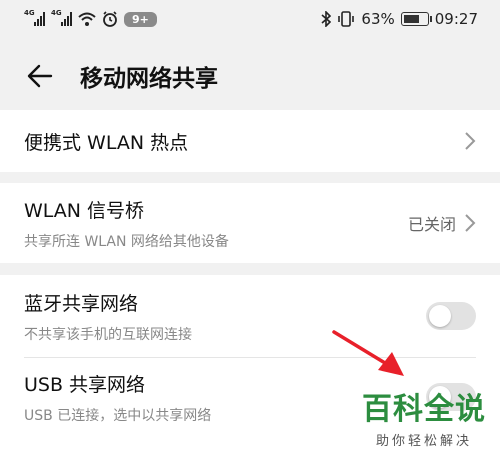 The height and width of the screenshot is (459, 500). Describe the element at coordinates (368, 353) in the screenshot. I see `annotation-arrow-icon` at that location.